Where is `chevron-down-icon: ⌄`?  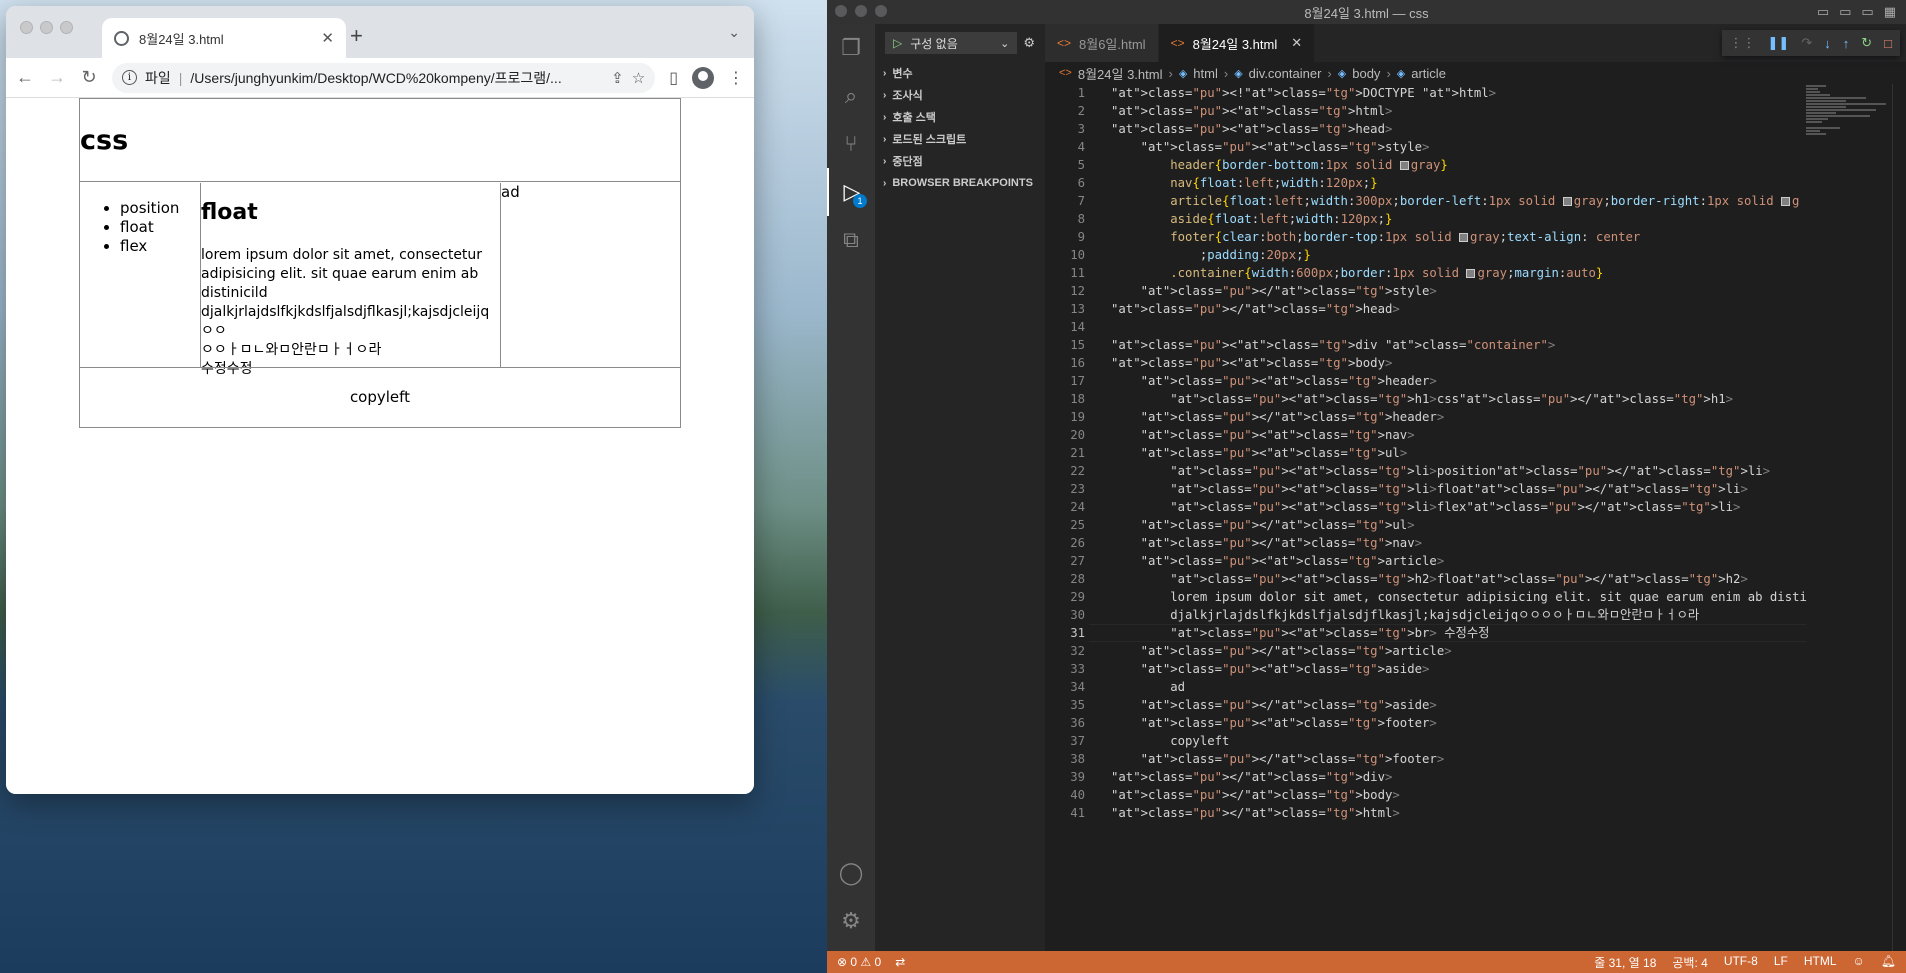 chevron-down-icon: ⌄ is located at coordinates (1004, 43).